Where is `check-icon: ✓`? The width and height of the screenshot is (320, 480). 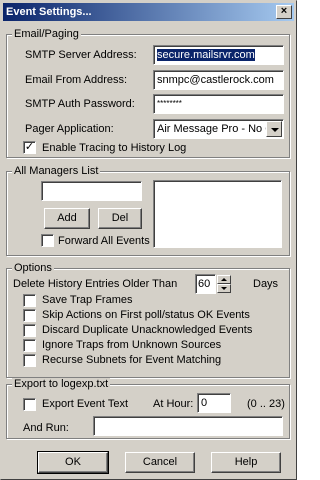
check-icon: ✓ is located at coordinates (29, 147).